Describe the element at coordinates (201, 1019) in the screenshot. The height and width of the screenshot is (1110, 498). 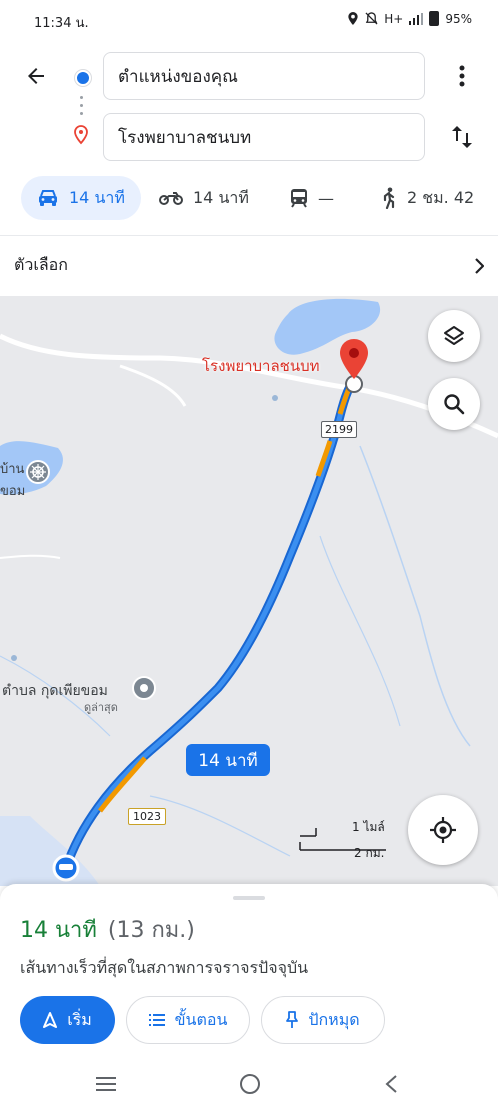
I see `steps-label: ขั้นตอน` at that location.